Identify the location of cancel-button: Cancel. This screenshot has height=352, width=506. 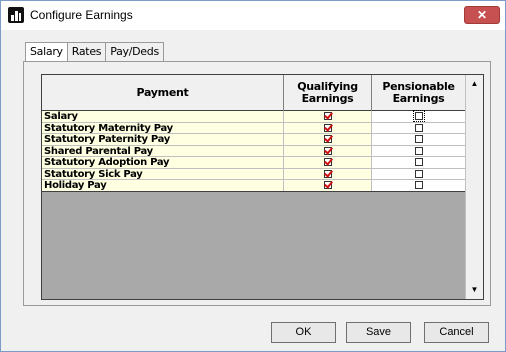
(456, 332).